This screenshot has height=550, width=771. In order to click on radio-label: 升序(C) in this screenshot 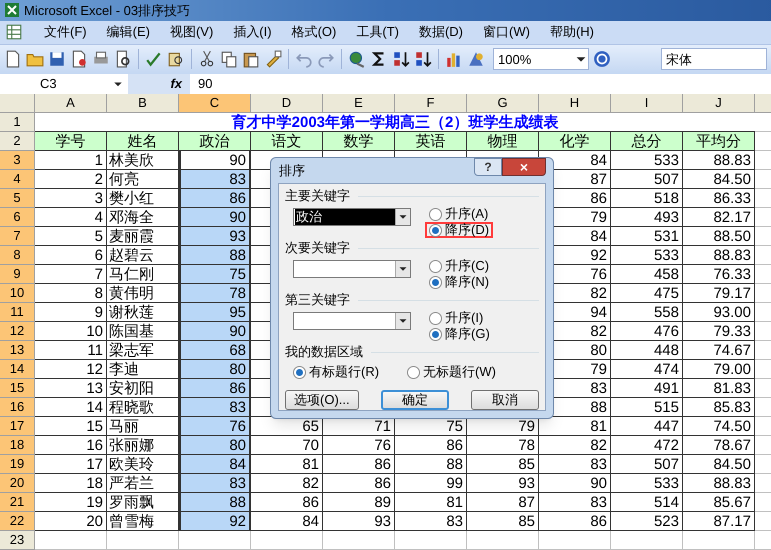, I will do `click(467, 266)`.